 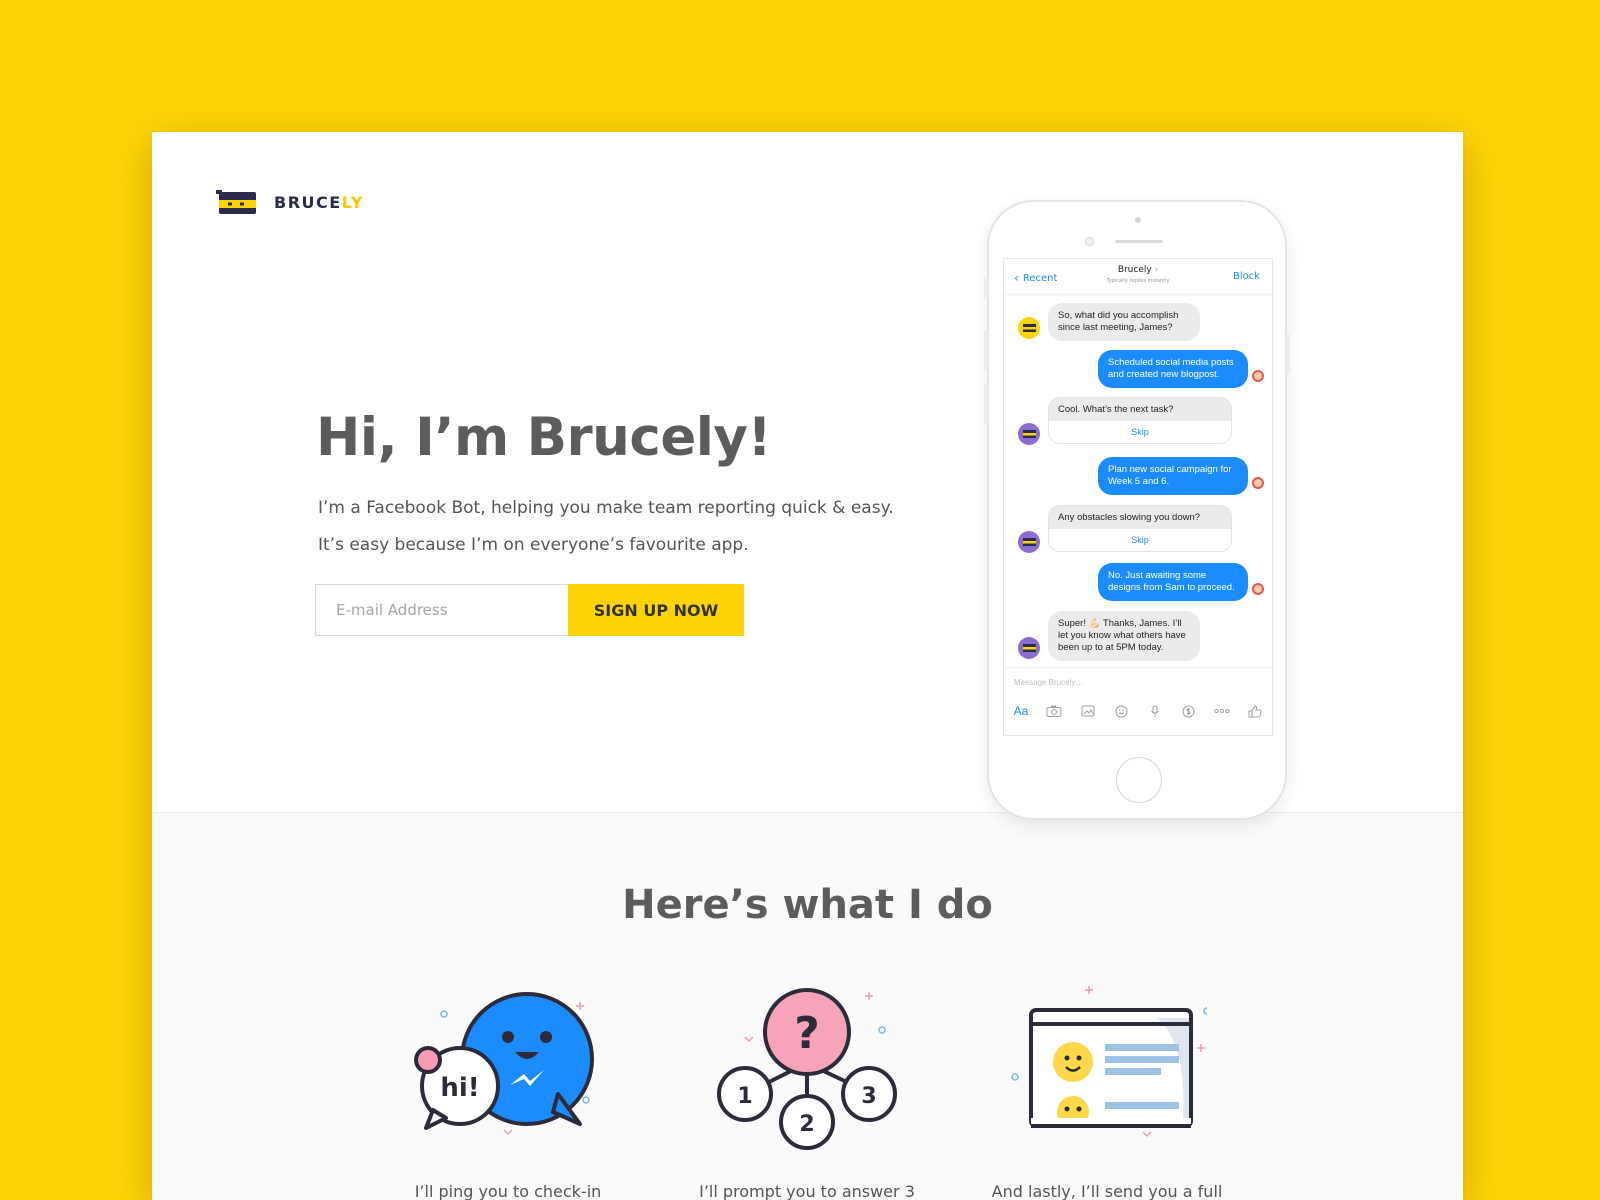 What do you see at coordinates (1107, 1191) in the screenshot?
I see `feature-report-text: And lastly, I’ll send you a full` at bounding box center [1107, 1191].